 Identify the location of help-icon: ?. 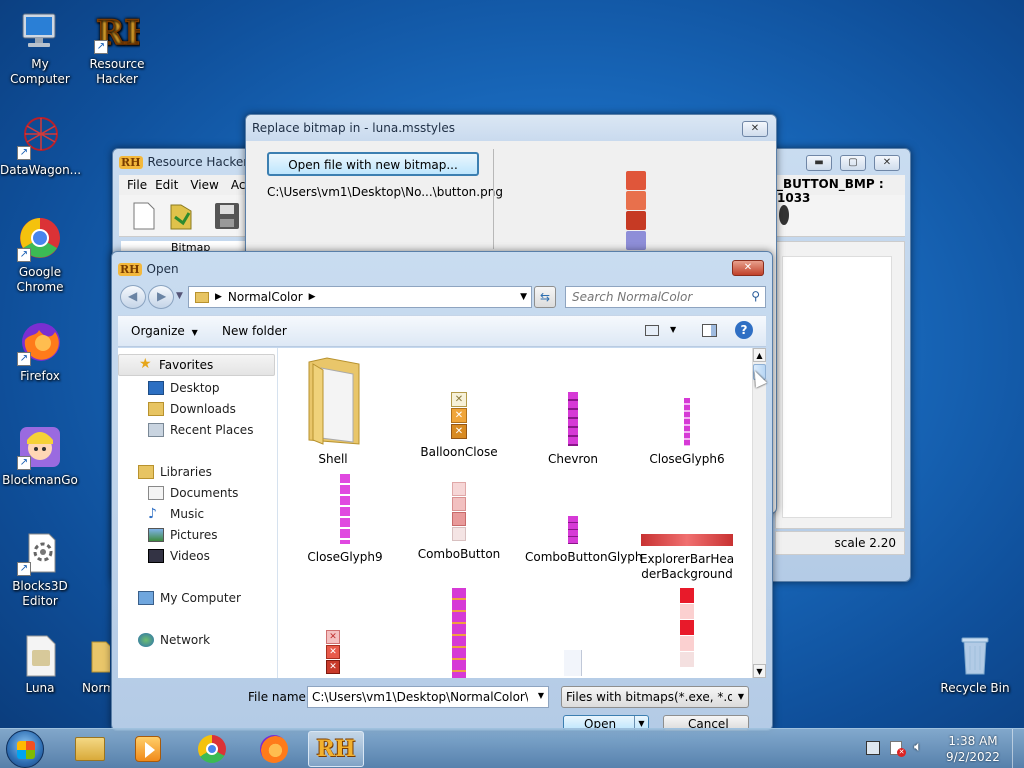
(744, 330).